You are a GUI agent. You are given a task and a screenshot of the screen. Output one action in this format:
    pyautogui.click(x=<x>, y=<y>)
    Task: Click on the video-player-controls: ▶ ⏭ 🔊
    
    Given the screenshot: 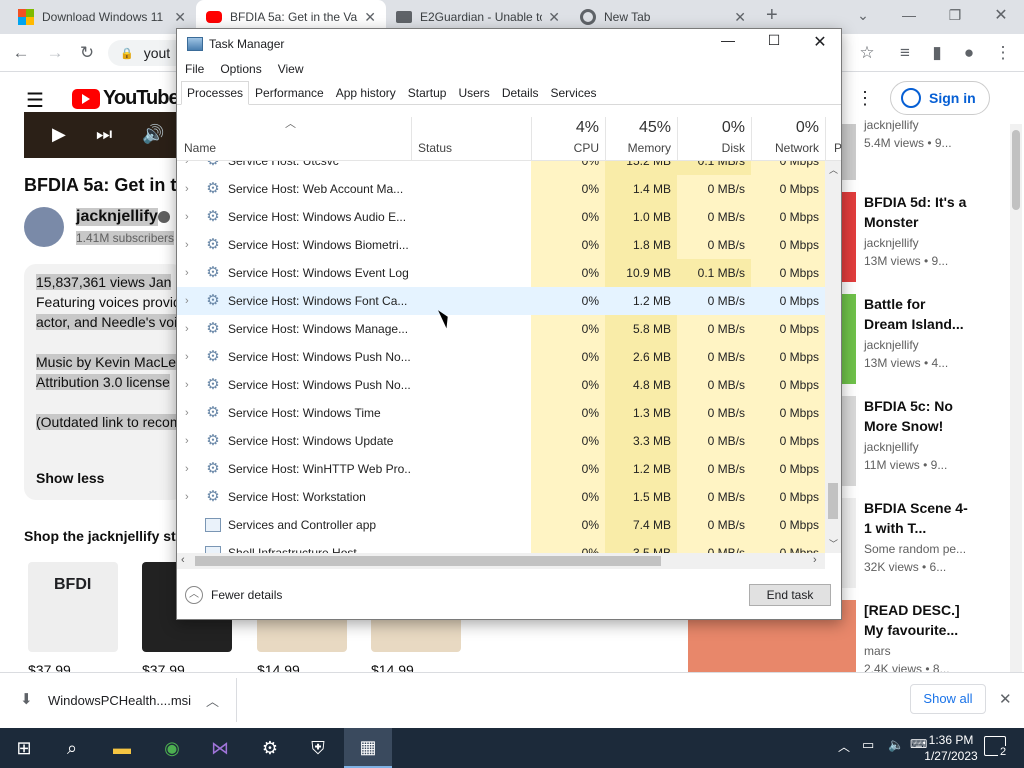 What is the action you would take?
    pyautogui.click(x=104, y=135)
    